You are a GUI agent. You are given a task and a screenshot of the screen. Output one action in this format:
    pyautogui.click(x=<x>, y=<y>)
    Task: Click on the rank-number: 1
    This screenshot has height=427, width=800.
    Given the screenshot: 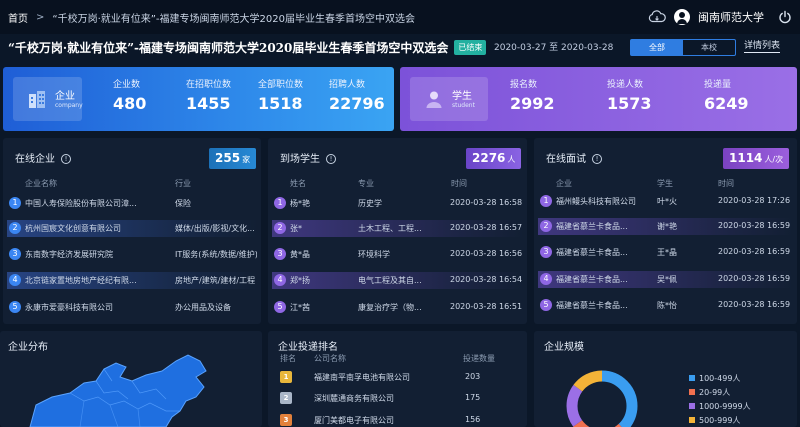 What is the action you would take?
    pyautogui.click(x=546, y=201)
    